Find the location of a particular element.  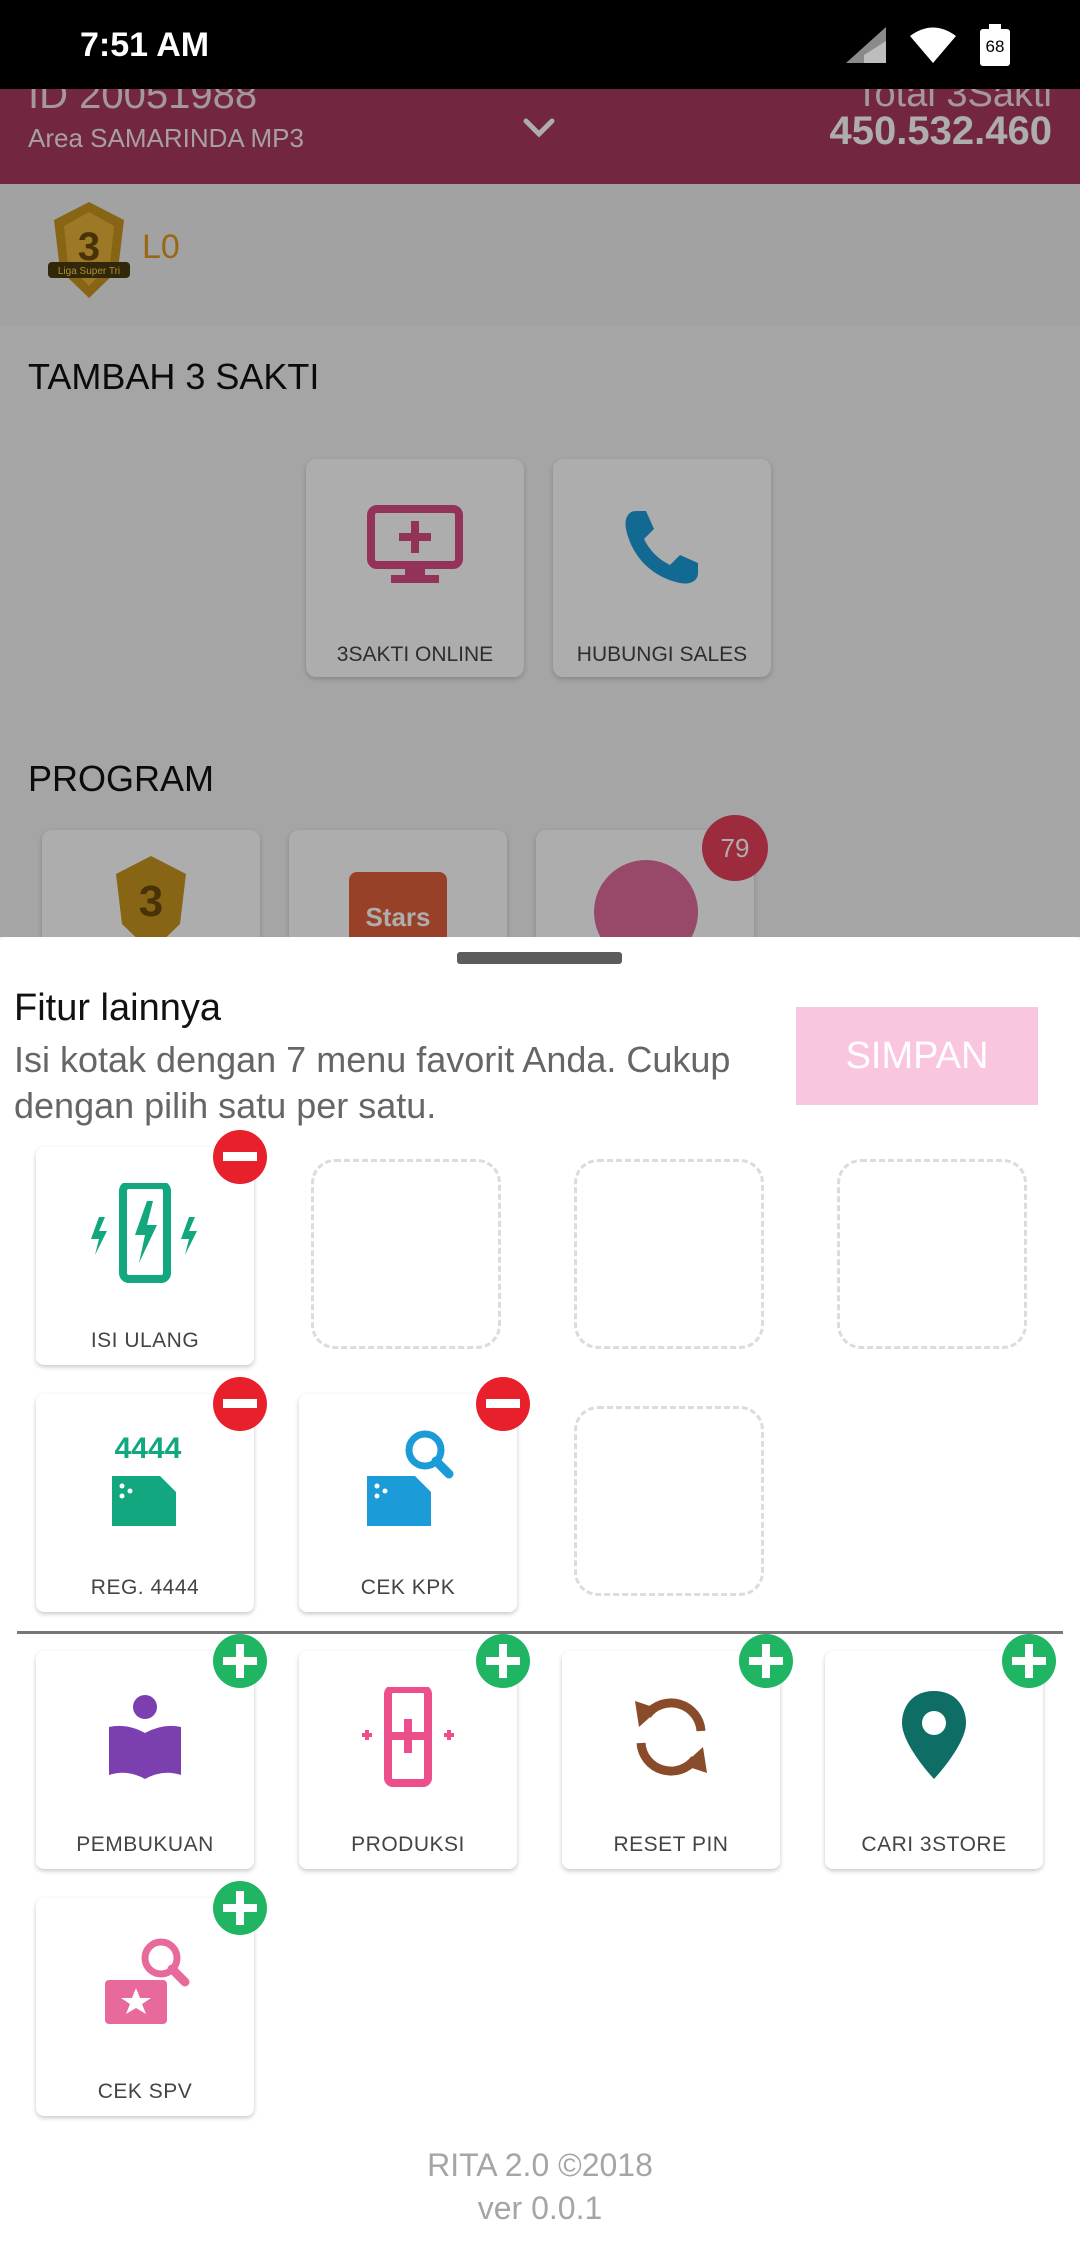

sim-4444-icon: 4444 is located at coordinates (145, 1480).